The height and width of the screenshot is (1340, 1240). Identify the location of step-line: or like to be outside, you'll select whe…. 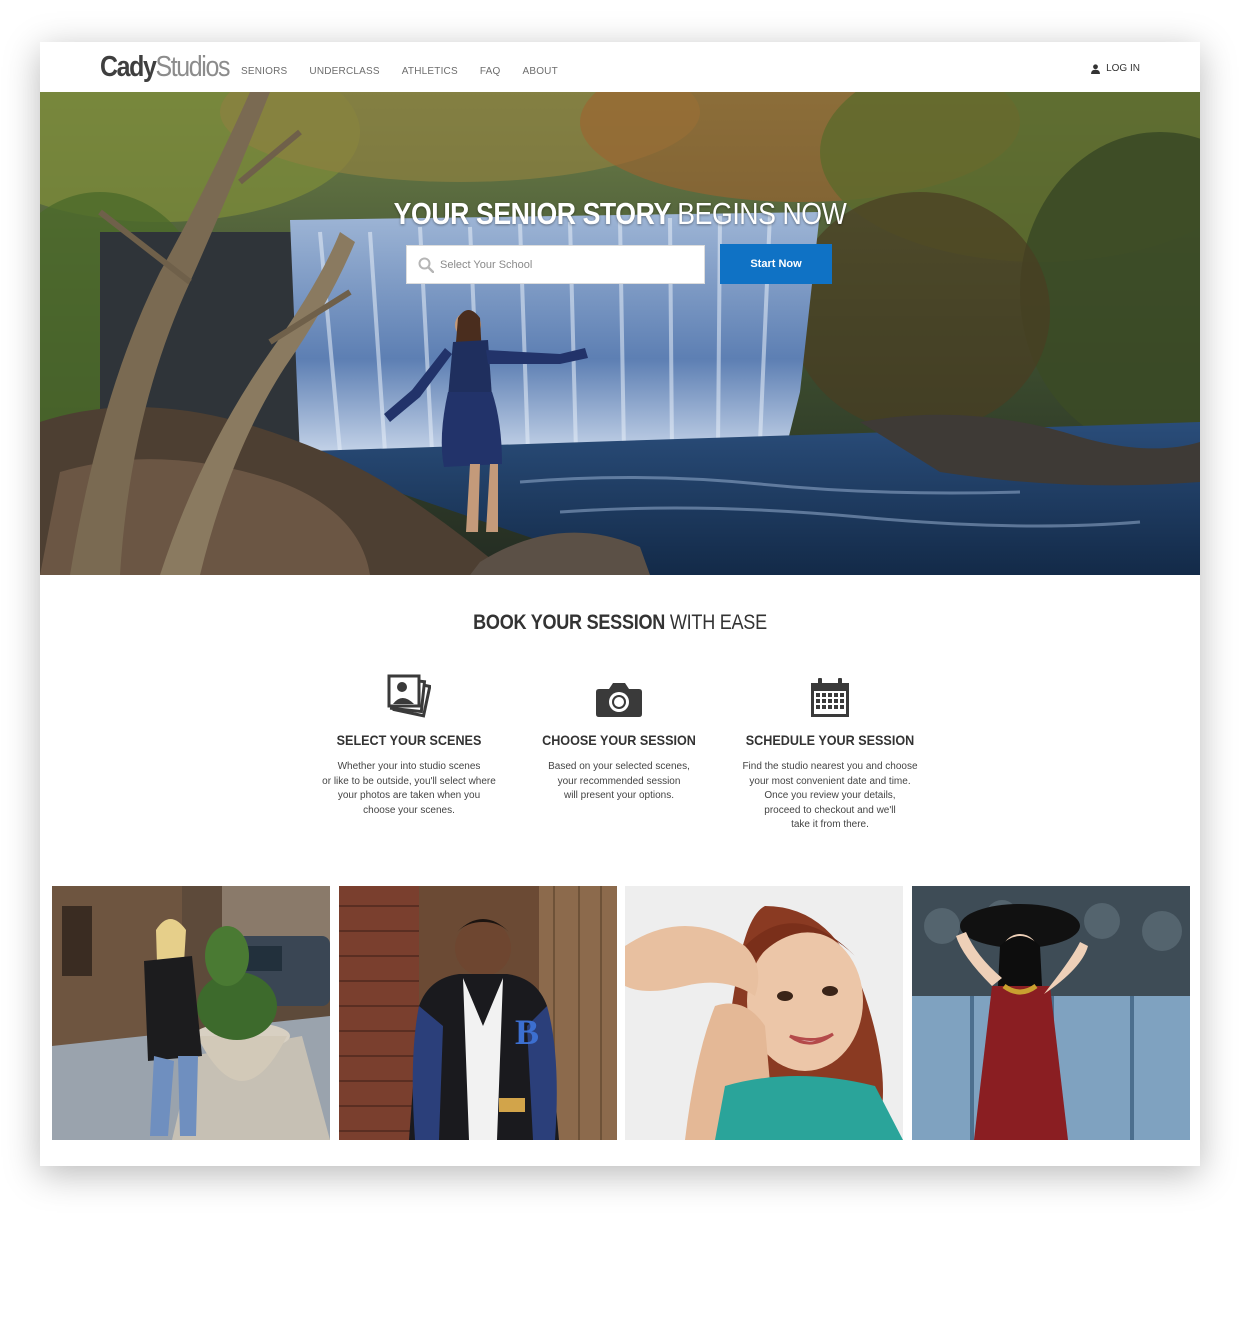
(409, 781).